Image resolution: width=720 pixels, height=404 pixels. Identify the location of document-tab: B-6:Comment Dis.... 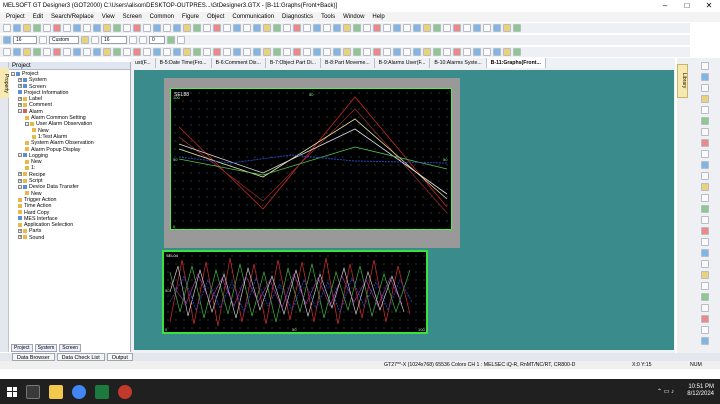
(239, 63).